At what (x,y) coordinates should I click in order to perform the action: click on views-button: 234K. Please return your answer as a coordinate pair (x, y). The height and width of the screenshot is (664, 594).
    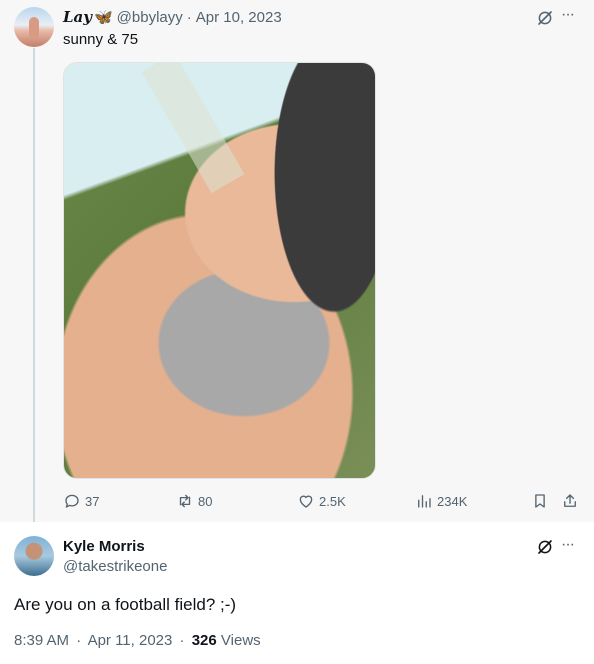
    Looking at the image, I should click on (441, 501).